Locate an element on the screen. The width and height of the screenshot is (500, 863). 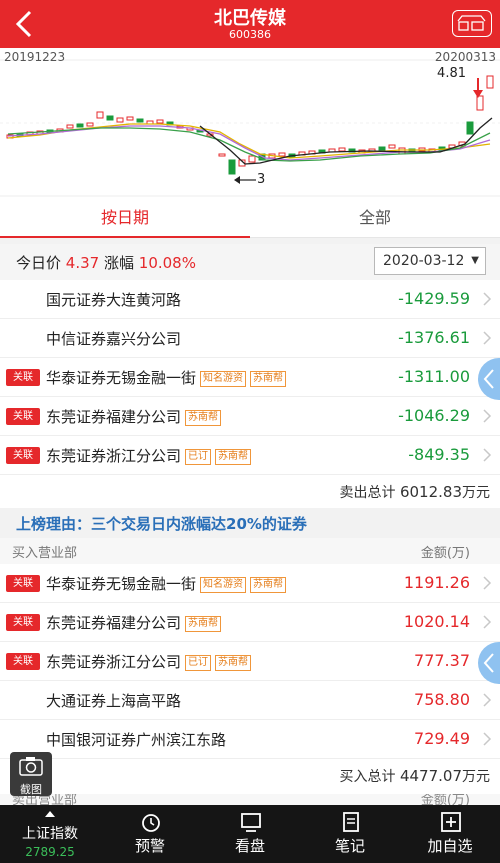
caret-up-icon is located at coordinates (50, 814).